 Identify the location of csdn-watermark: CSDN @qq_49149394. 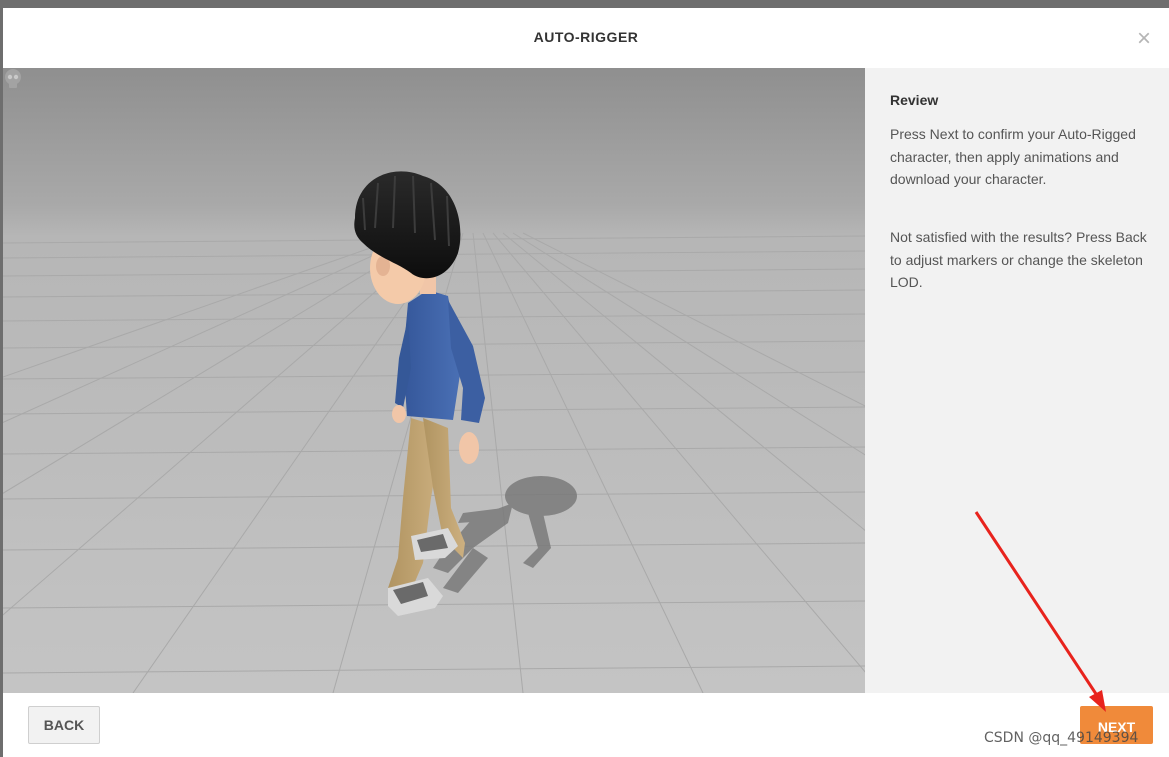
(1061, 738).